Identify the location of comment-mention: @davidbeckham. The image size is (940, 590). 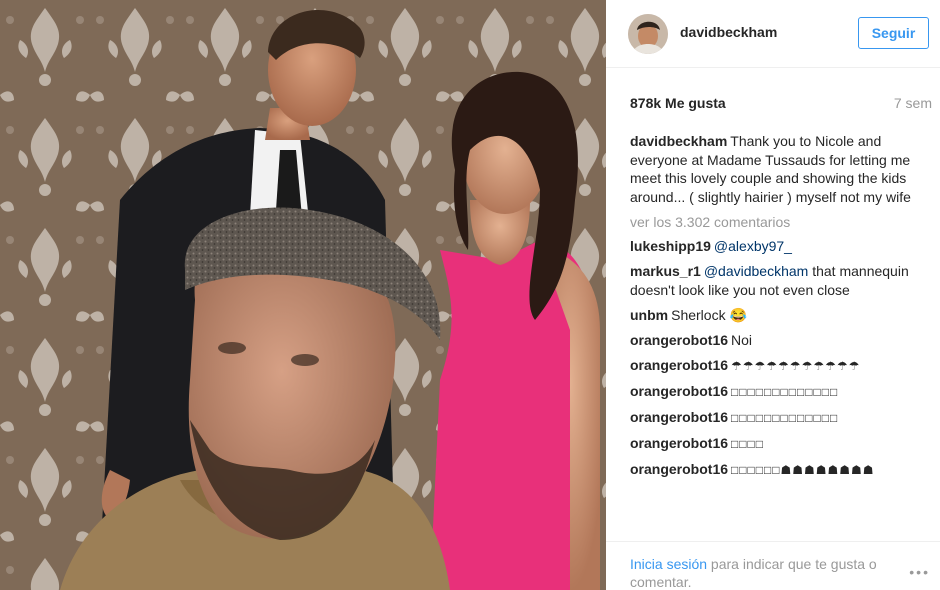
(756, 271).